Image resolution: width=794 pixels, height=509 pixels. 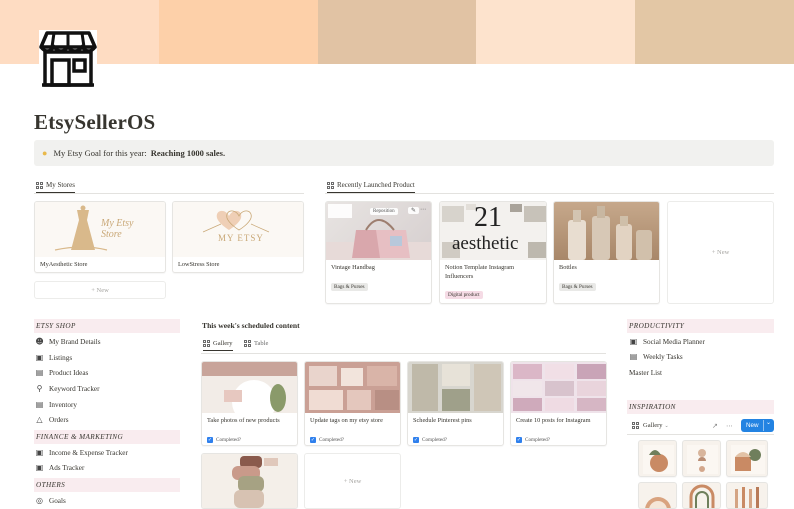 What do you see at coordinates (720, 252) in the screenshot?
I see `new-product-button: + New` at bounding box center [720, 252].